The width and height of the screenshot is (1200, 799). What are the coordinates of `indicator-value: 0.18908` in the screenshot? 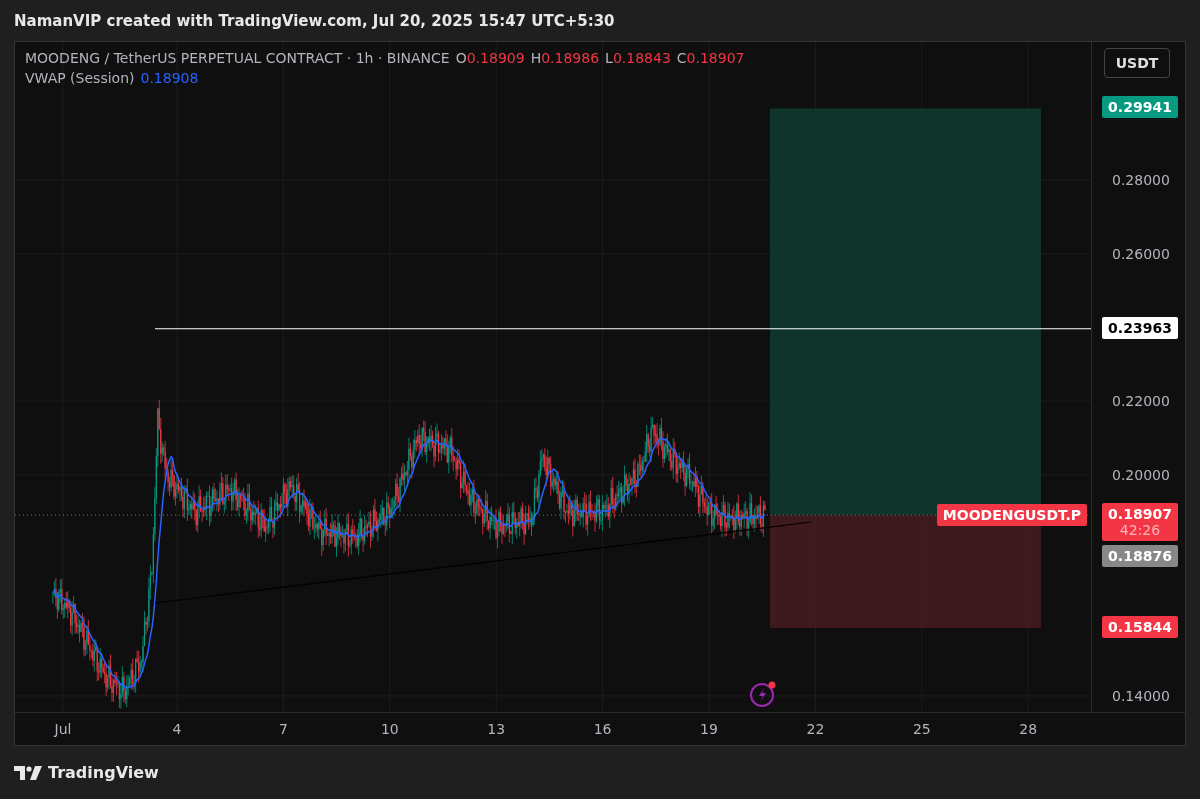 It's located at (169, 78).